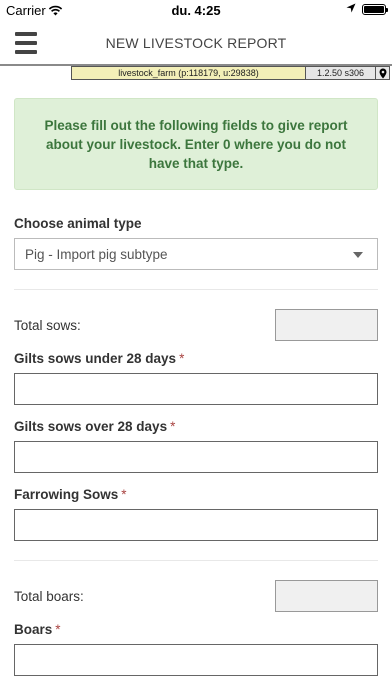 Image resolution: width=392 pixels, height=696 pixels. What do you see at coordinates (49, 596) in the screenshot?
I see `total-boars-label: Total boars:` at bounding box center [49, 596].